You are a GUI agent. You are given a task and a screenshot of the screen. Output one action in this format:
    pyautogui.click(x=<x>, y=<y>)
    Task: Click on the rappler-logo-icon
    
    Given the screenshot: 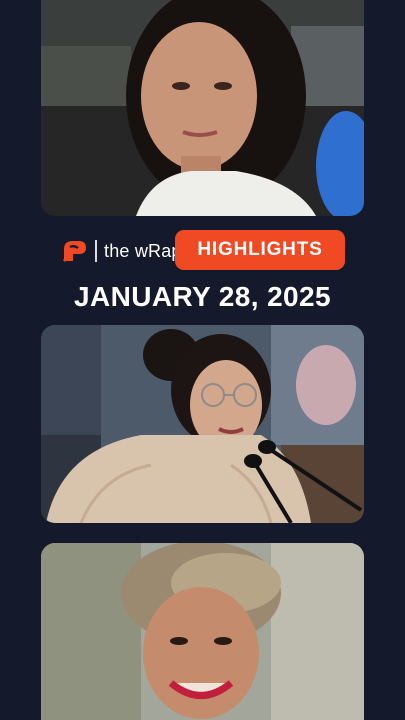 What is the action you would take?
    pyautogui.click(x=75, y=251)
    